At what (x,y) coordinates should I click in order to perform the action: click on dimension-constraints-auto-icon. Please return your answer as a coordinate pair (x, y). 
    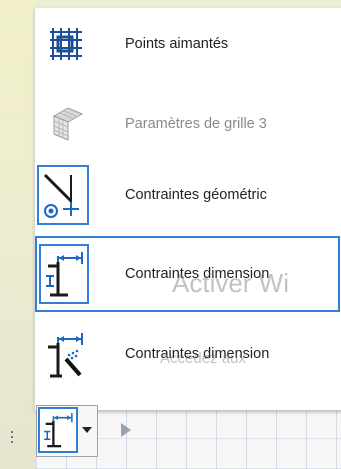
    Looking at the image, I should click on (64, 355).